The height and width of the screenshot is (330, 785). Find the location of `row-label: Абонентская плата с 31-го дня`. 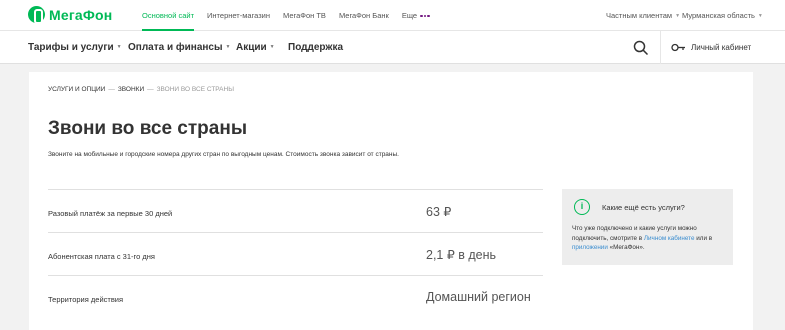

row-label: Абонентская плата с 31-го дня is located at coordinates (101, 256).